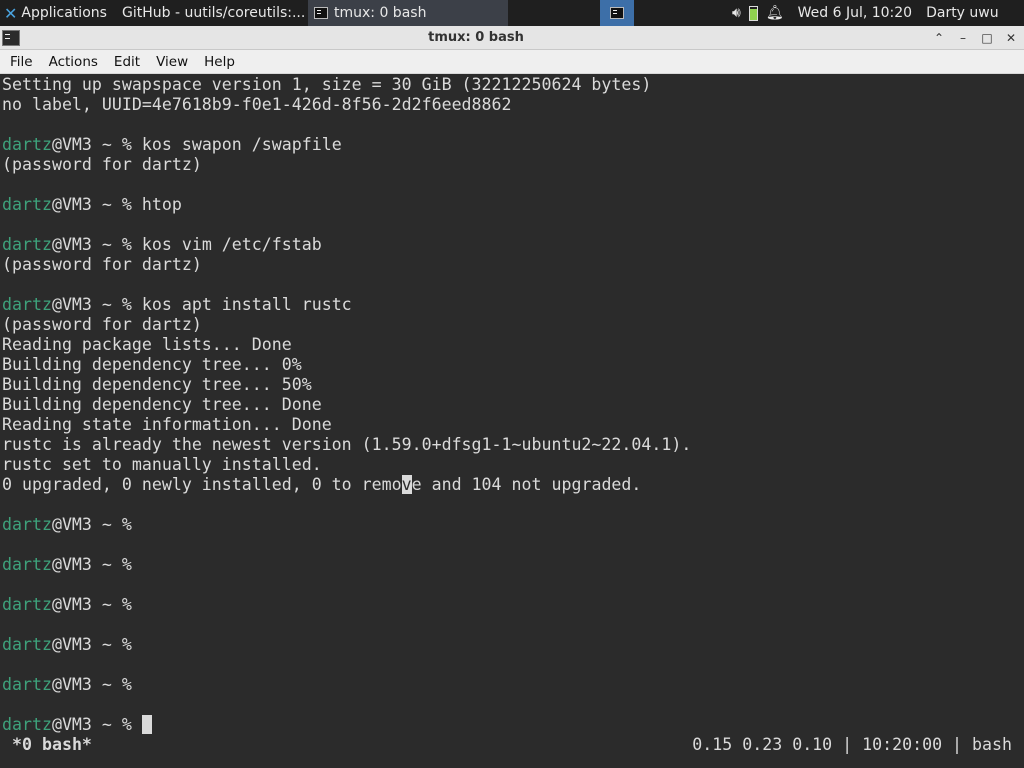 Image resolution: width=1024 pixels, height=768 pixels. What do you see at coordinates (127, 62) in the screenshot?
I see `menu-edit: Edit` at bounding box center [127, 62].